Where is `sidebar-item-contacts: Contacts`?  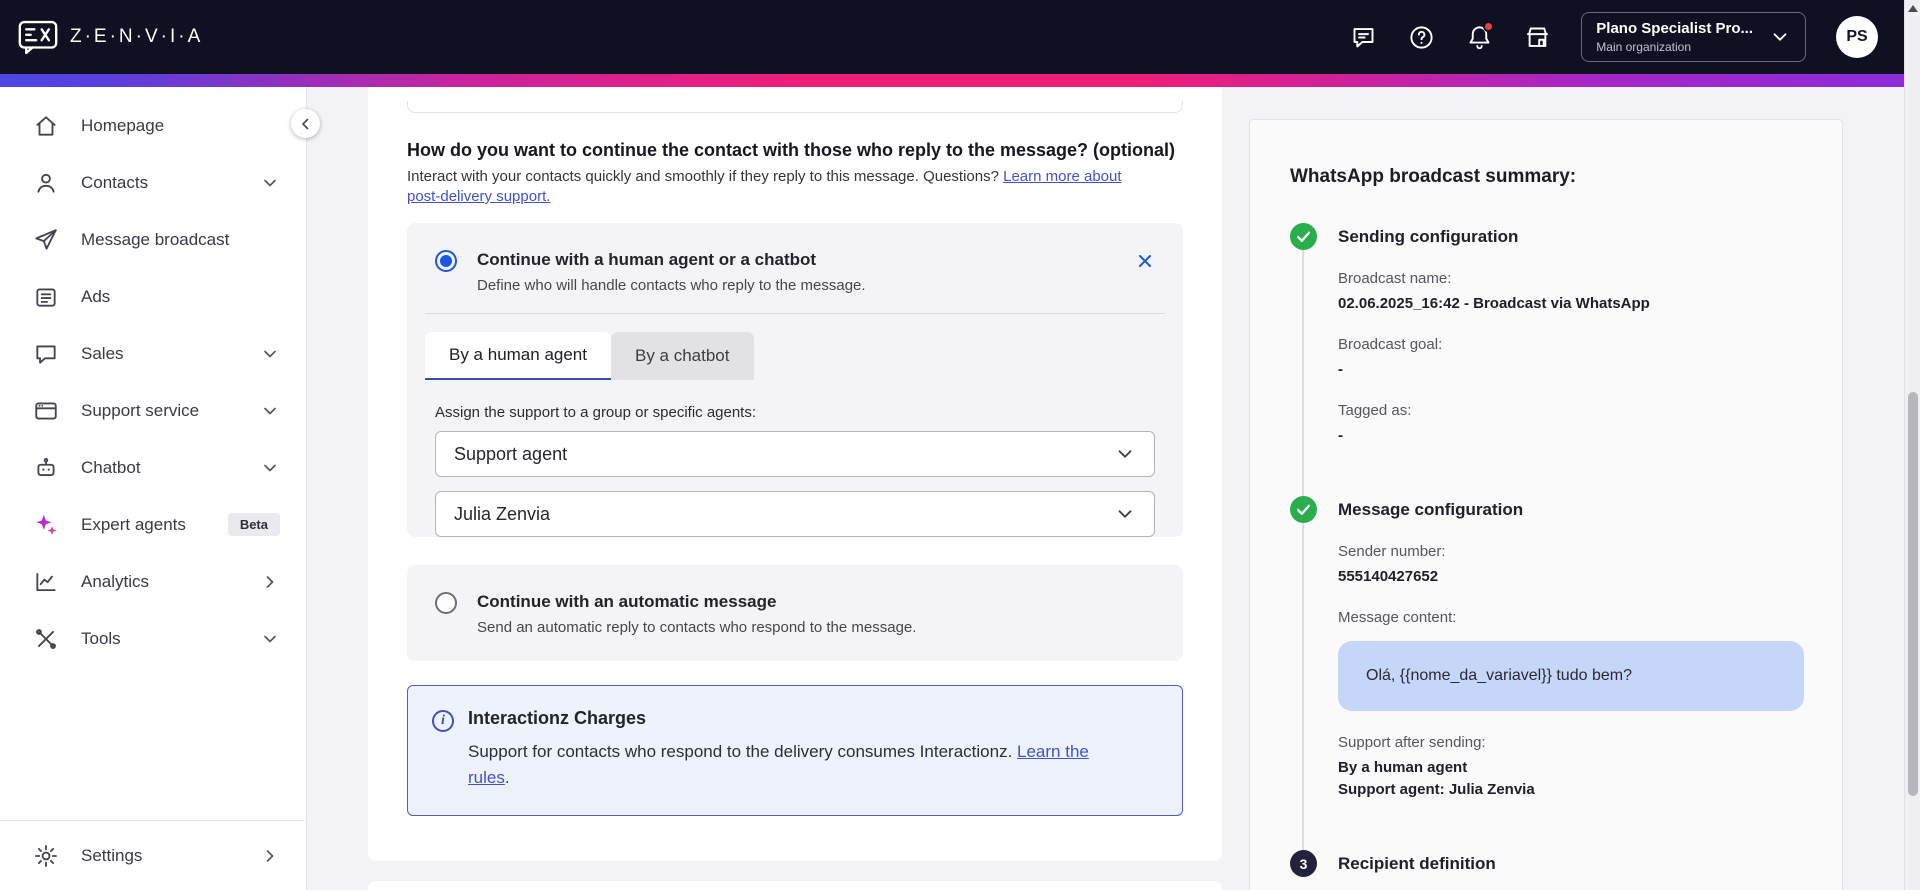 sidebar-item-contacts: Contacts is located at coordinates (153, 182).